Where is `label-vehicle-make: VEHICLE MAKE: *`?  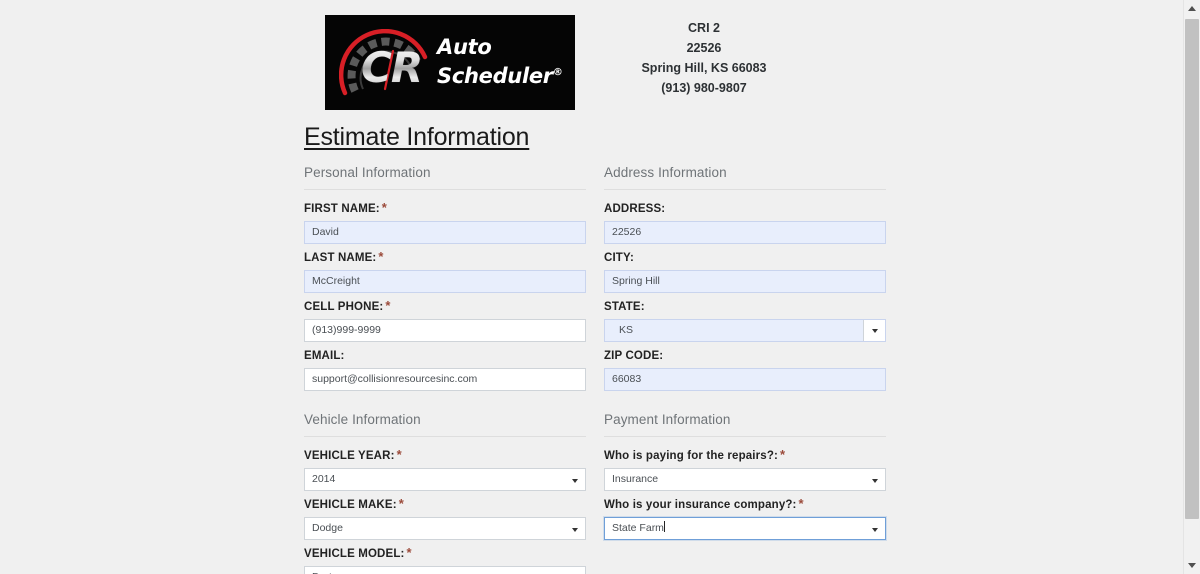
label-vehicle-make: VEHICLE MAKE: * is located at coordinates (354, 503).